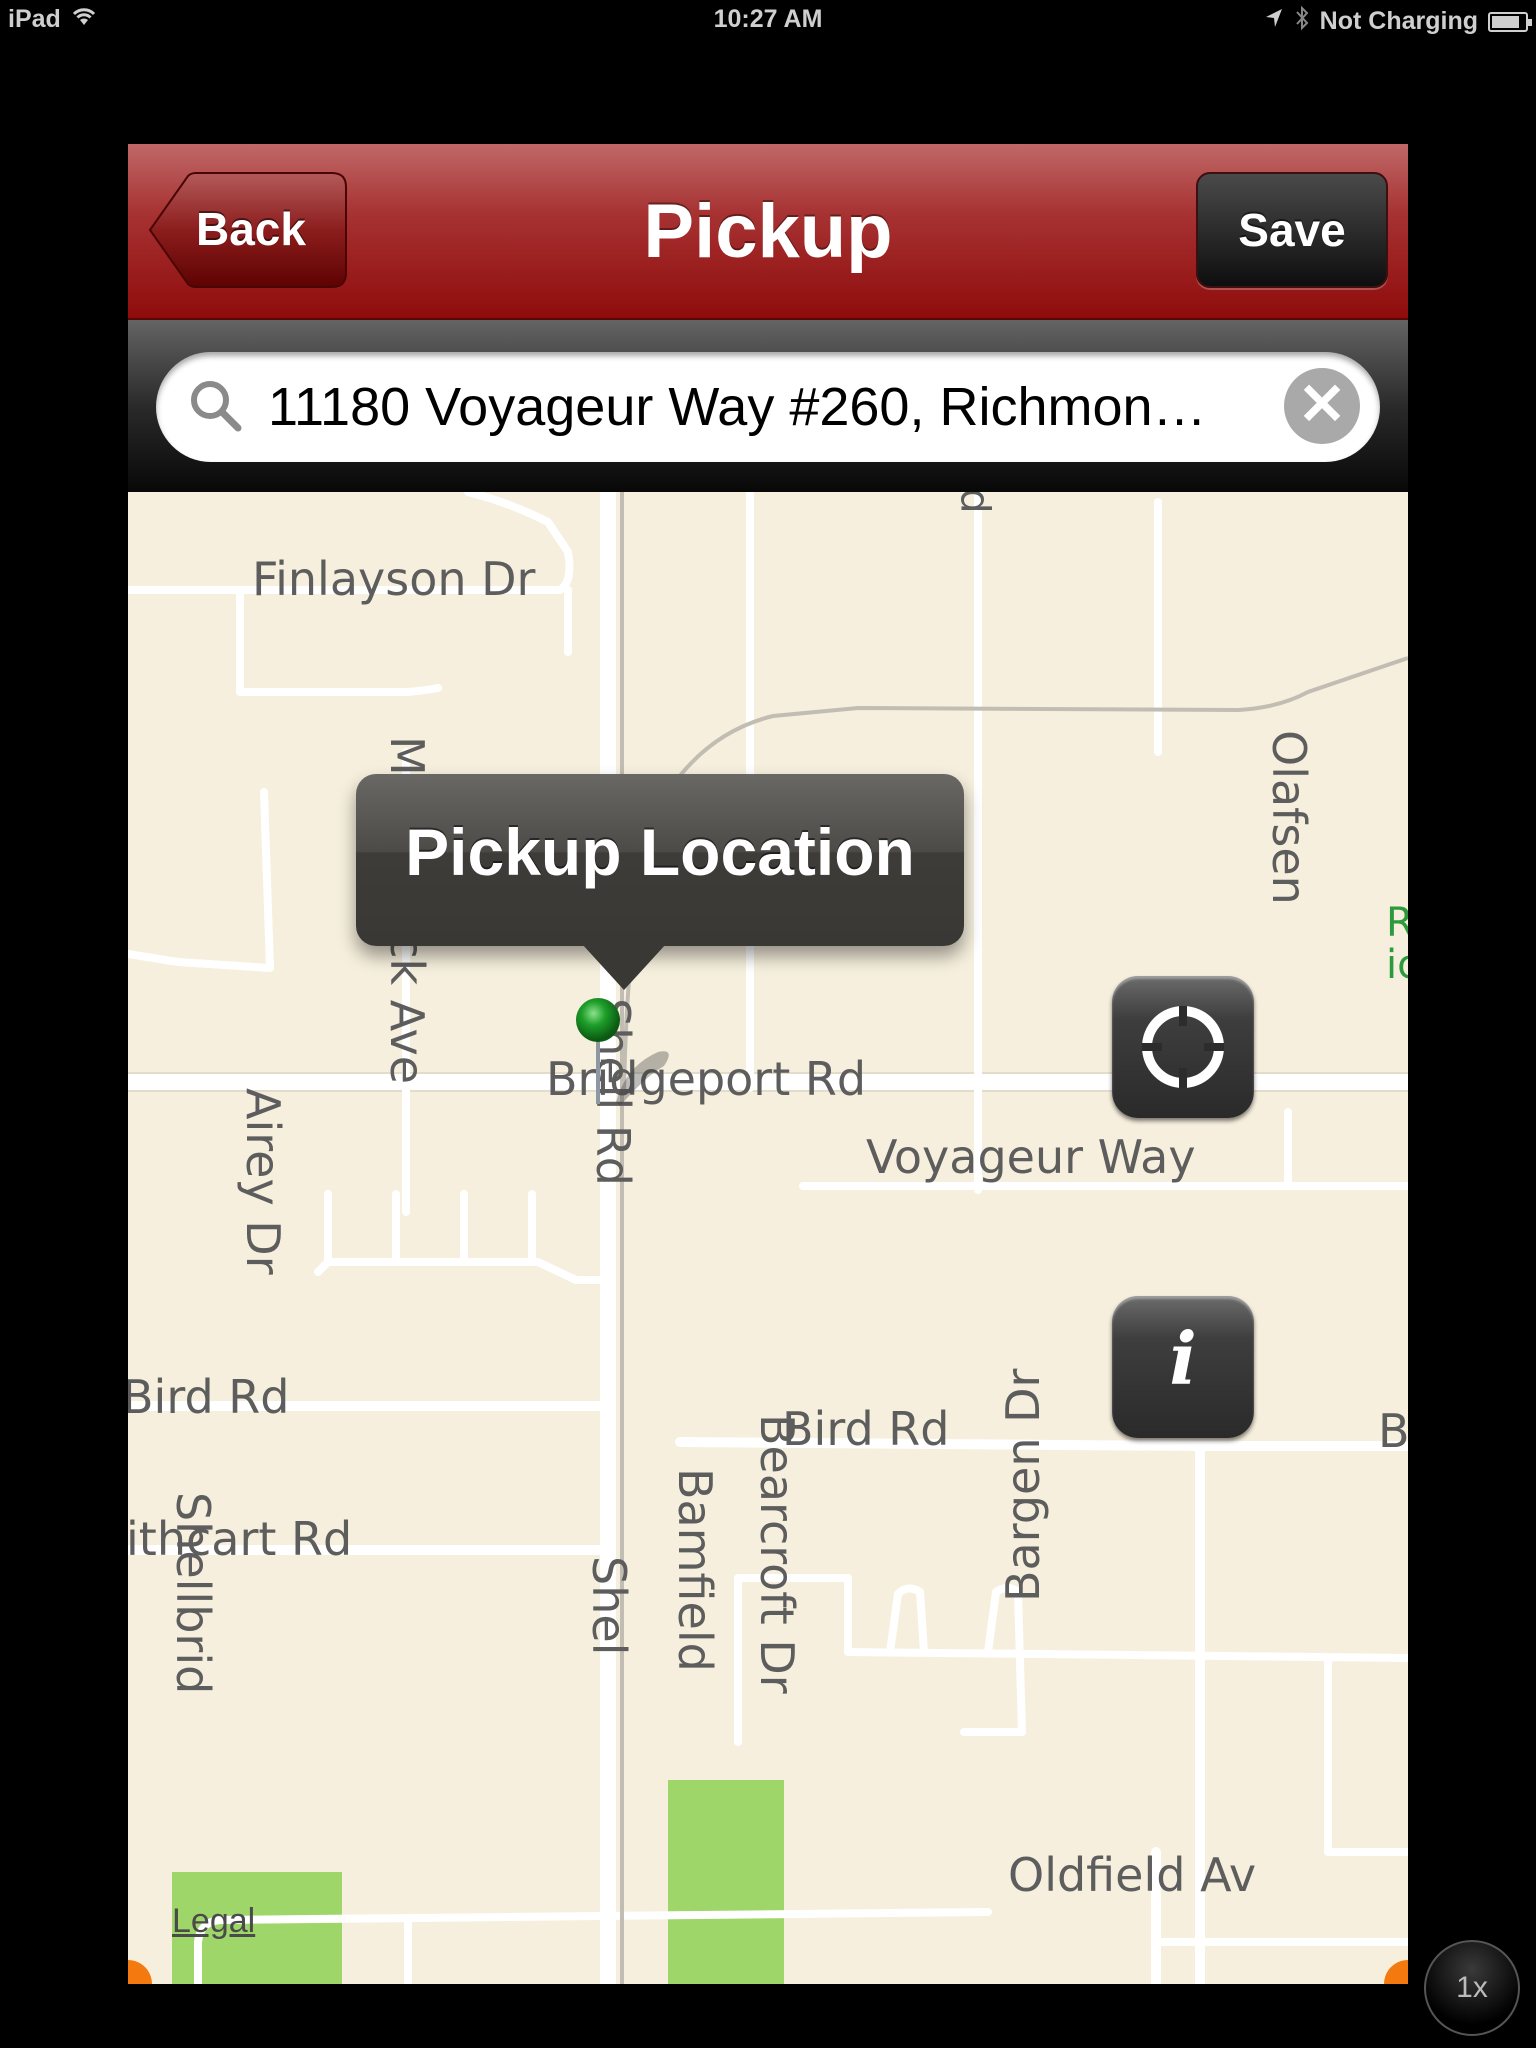 The width and height of the screenshot is (1536, 2048). I want to click on search-icon, so click(216, 406).